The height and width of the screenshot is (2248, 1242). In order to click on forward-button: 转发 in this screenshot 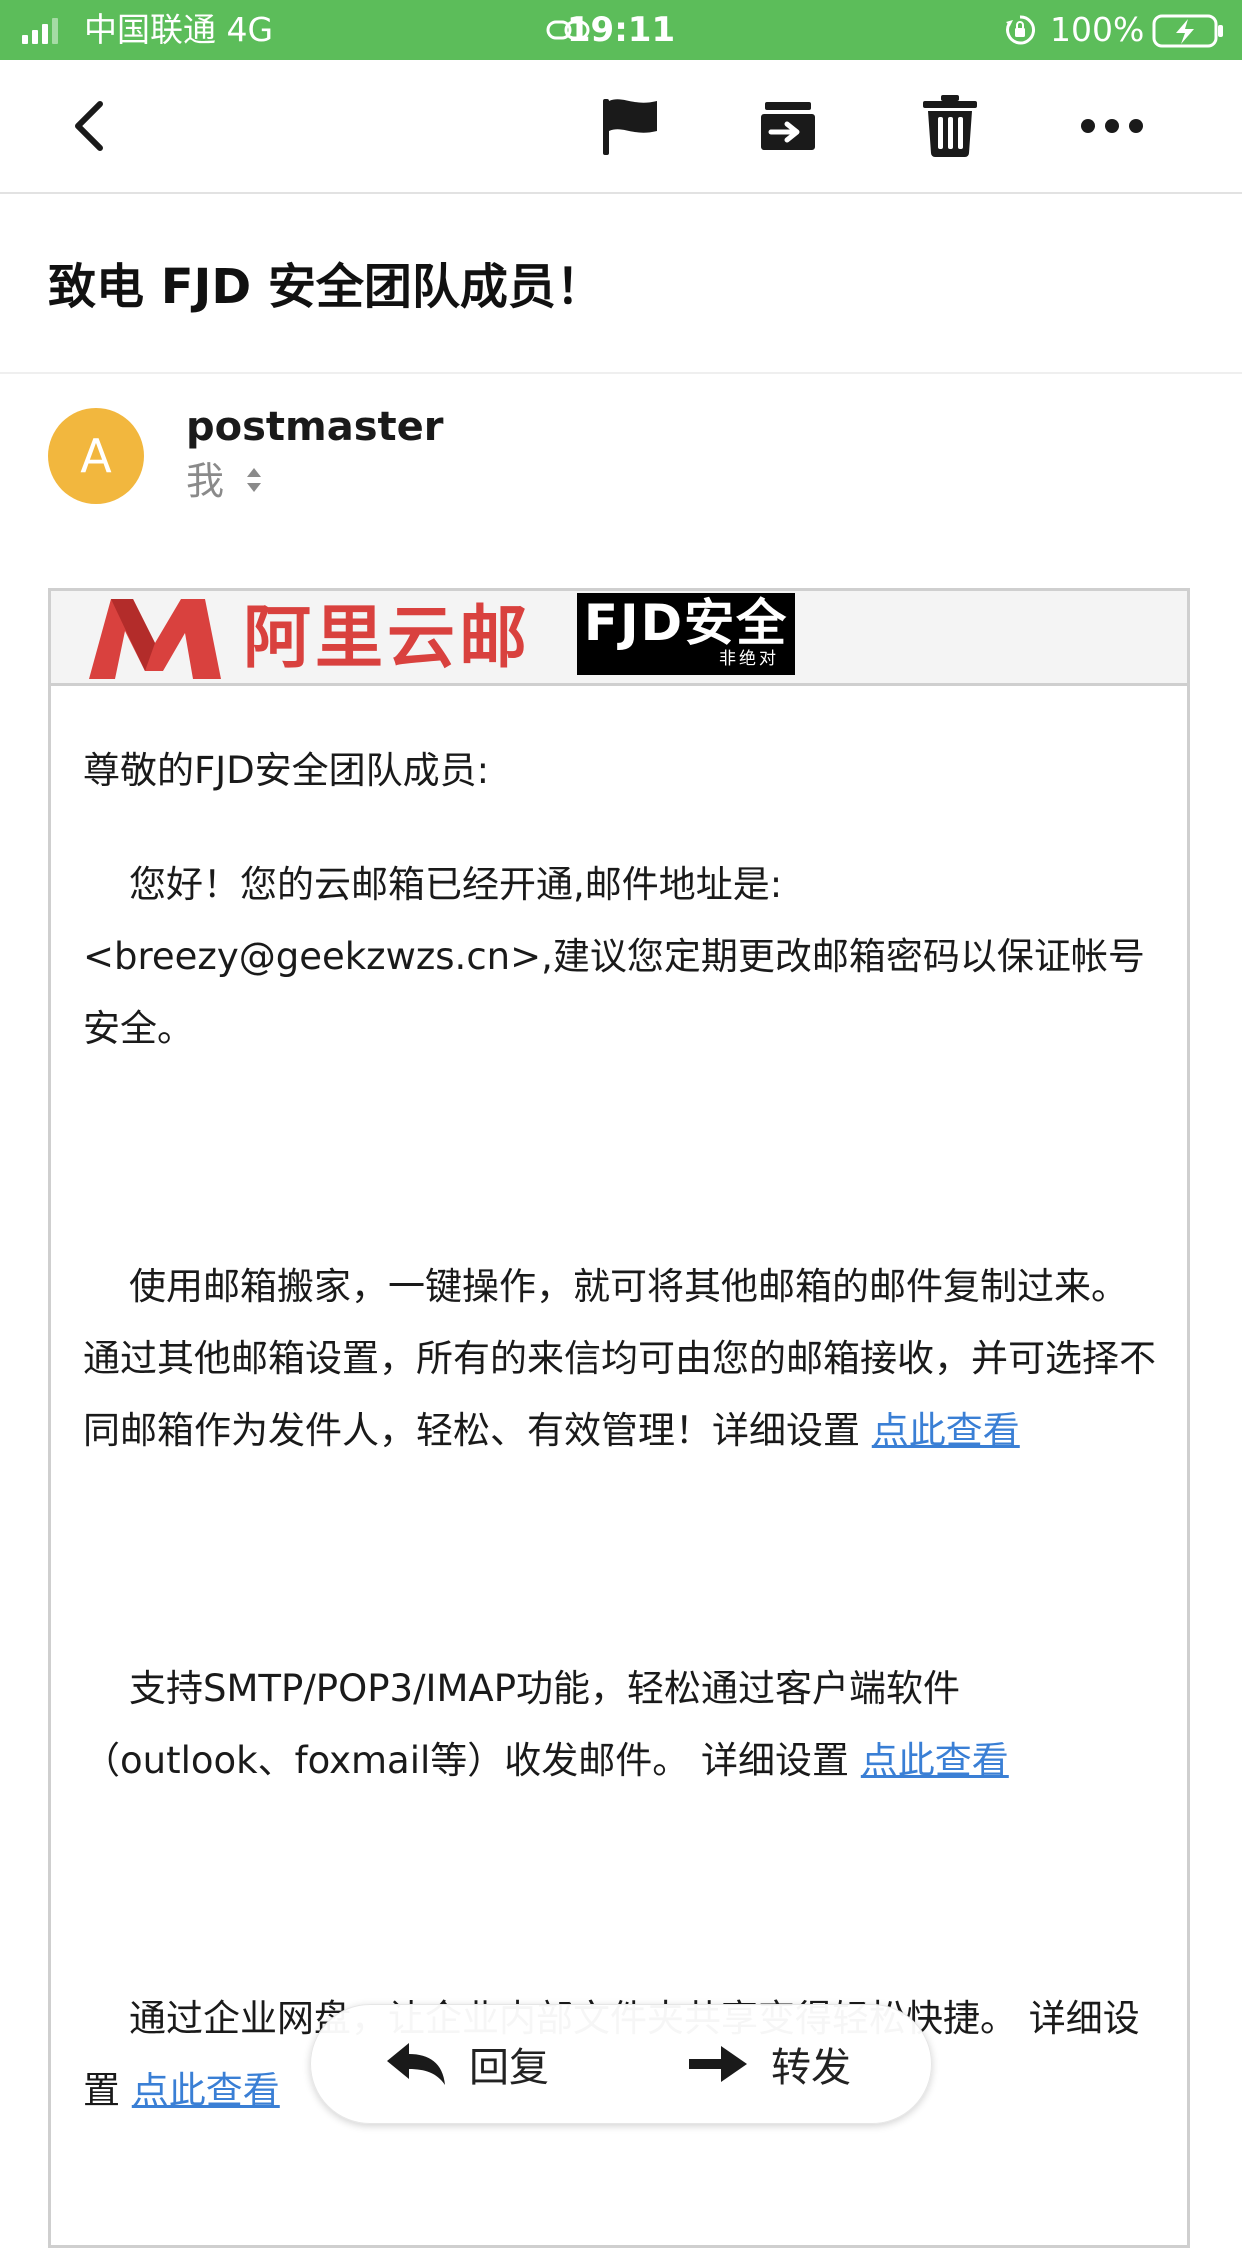, I will do `click(769, 2064)`.